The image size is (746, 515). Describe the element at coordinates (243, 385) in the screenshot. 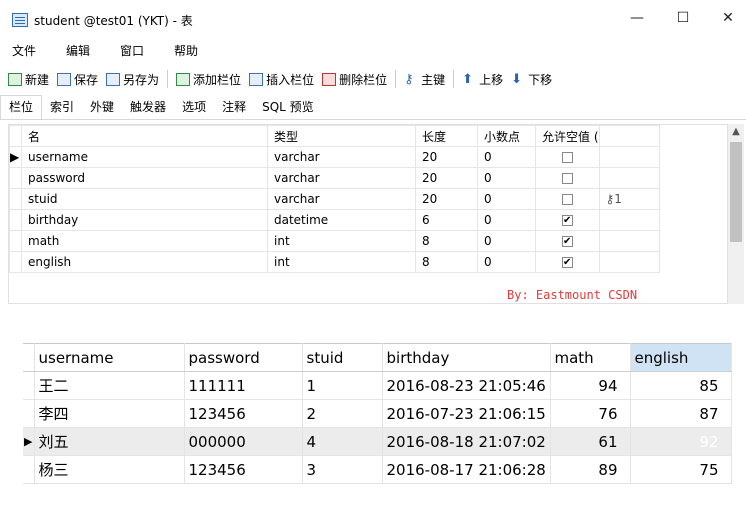

I see `result-cell-password: 111111` at that location.